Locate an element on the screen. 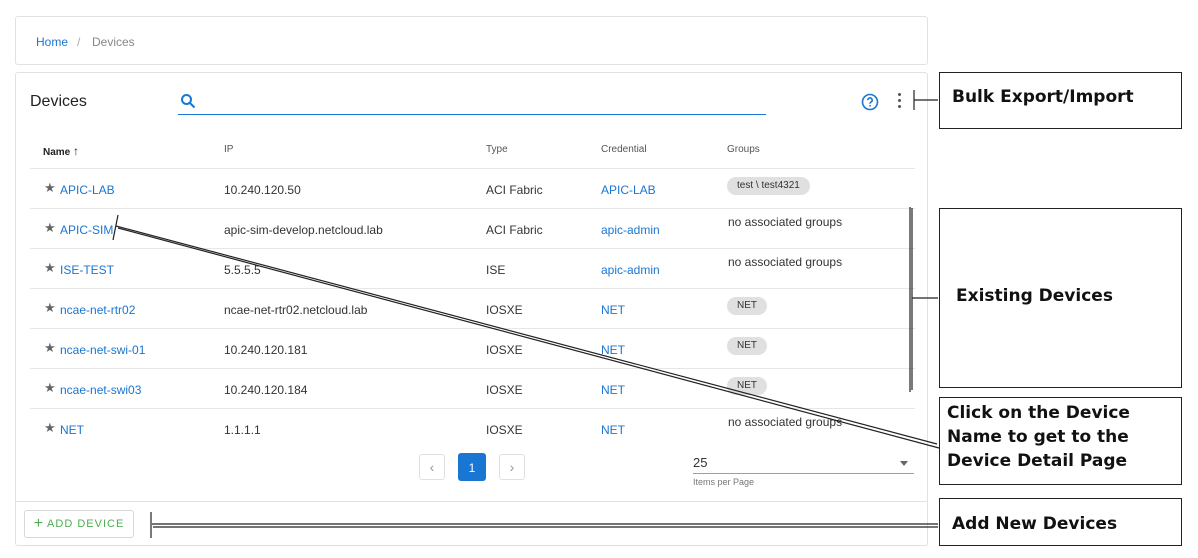 This screenshot has height=558, width=1198. search-input is located at coordinates (483, 103).